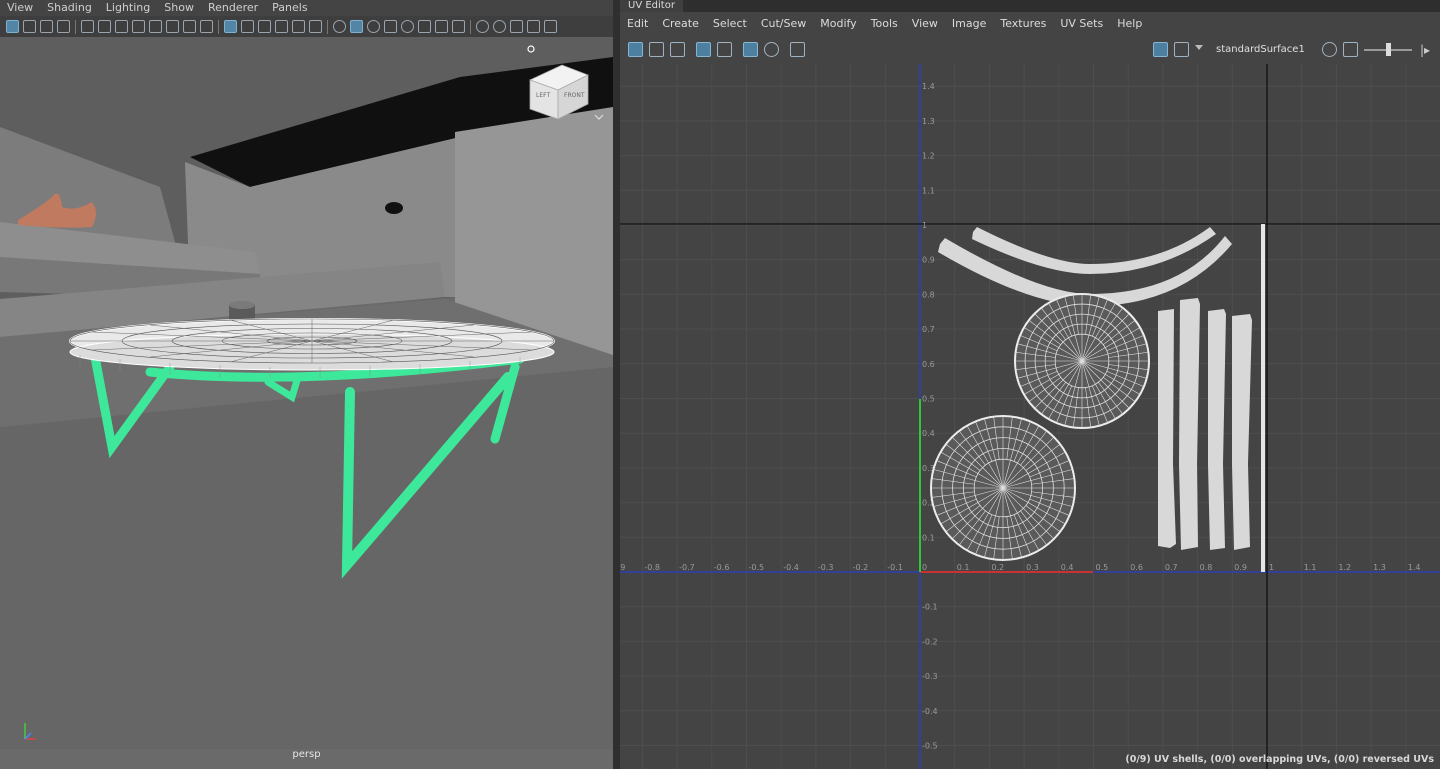 Image resolution: width=1440 pixels, height=769 pixels. What do you see at coordinates (550, 26) in the screenshot?
I see `color-management-icon` at bounding box center [550, 26].